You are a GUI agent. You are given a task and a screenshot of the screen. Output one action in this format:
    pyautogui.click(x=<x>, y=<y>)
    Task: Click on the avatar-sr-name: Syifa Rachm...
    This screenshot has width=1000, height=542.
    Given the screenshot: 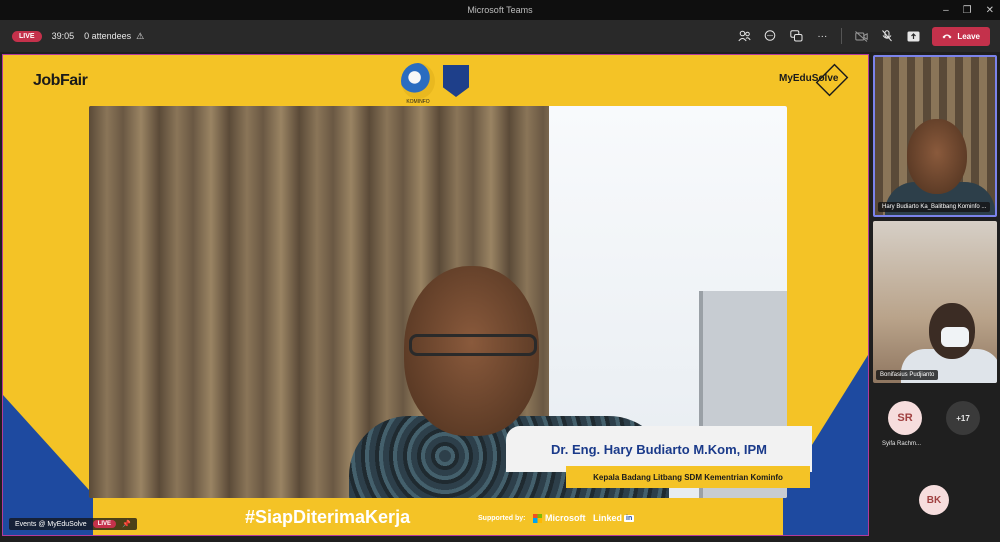 What is the action you would take?
    pyautogui.click(x=902, y=444)
    